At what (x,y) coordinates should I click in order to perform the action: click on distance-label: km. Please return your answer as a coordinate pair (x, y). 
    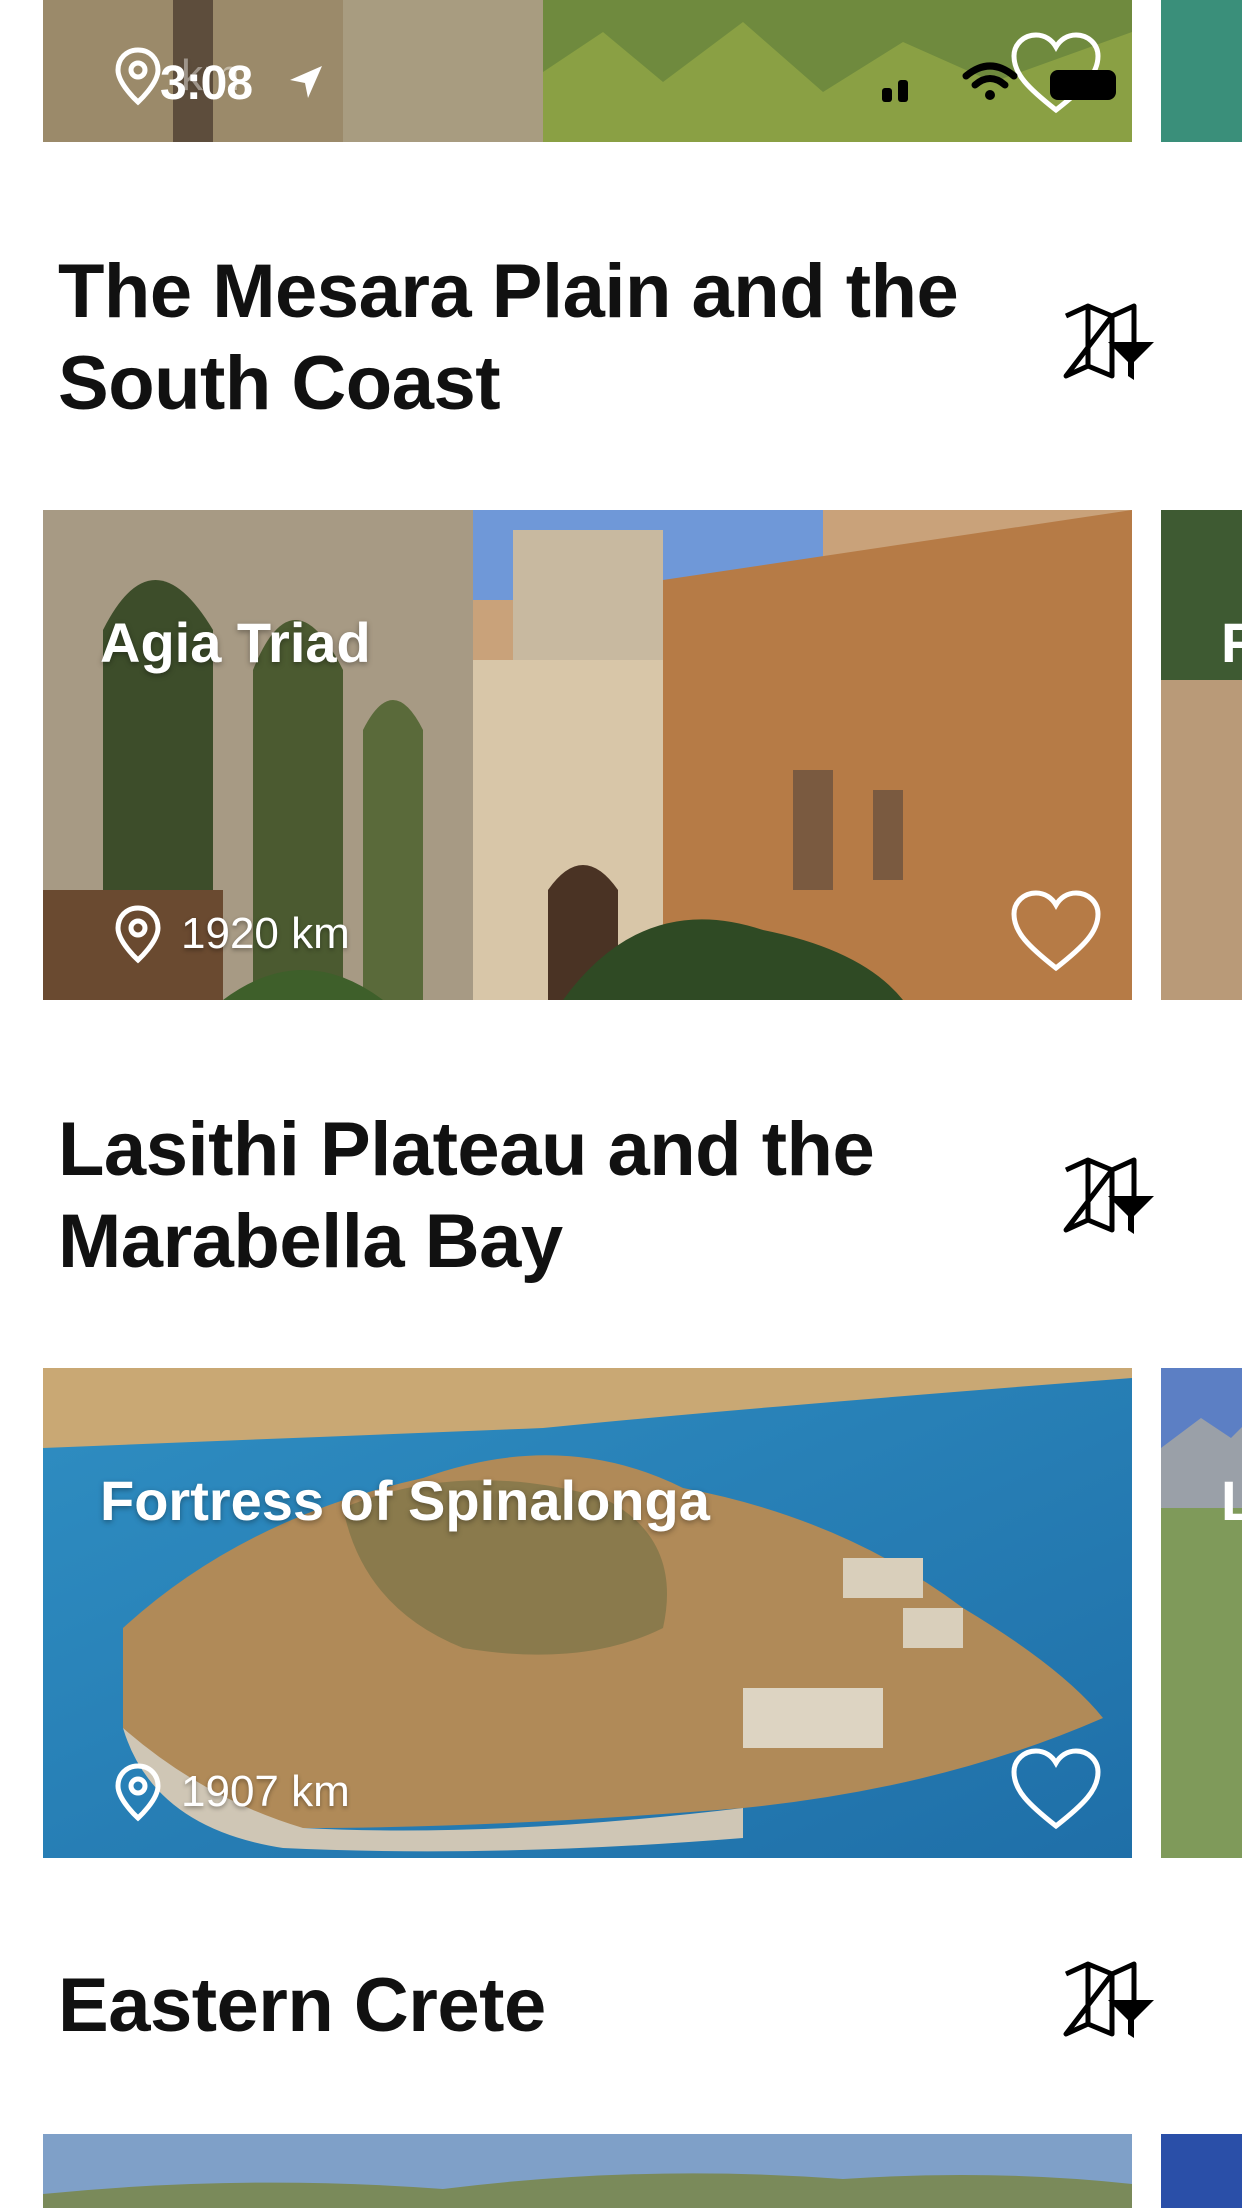
    Looking at the image, I should click on (176, 76).